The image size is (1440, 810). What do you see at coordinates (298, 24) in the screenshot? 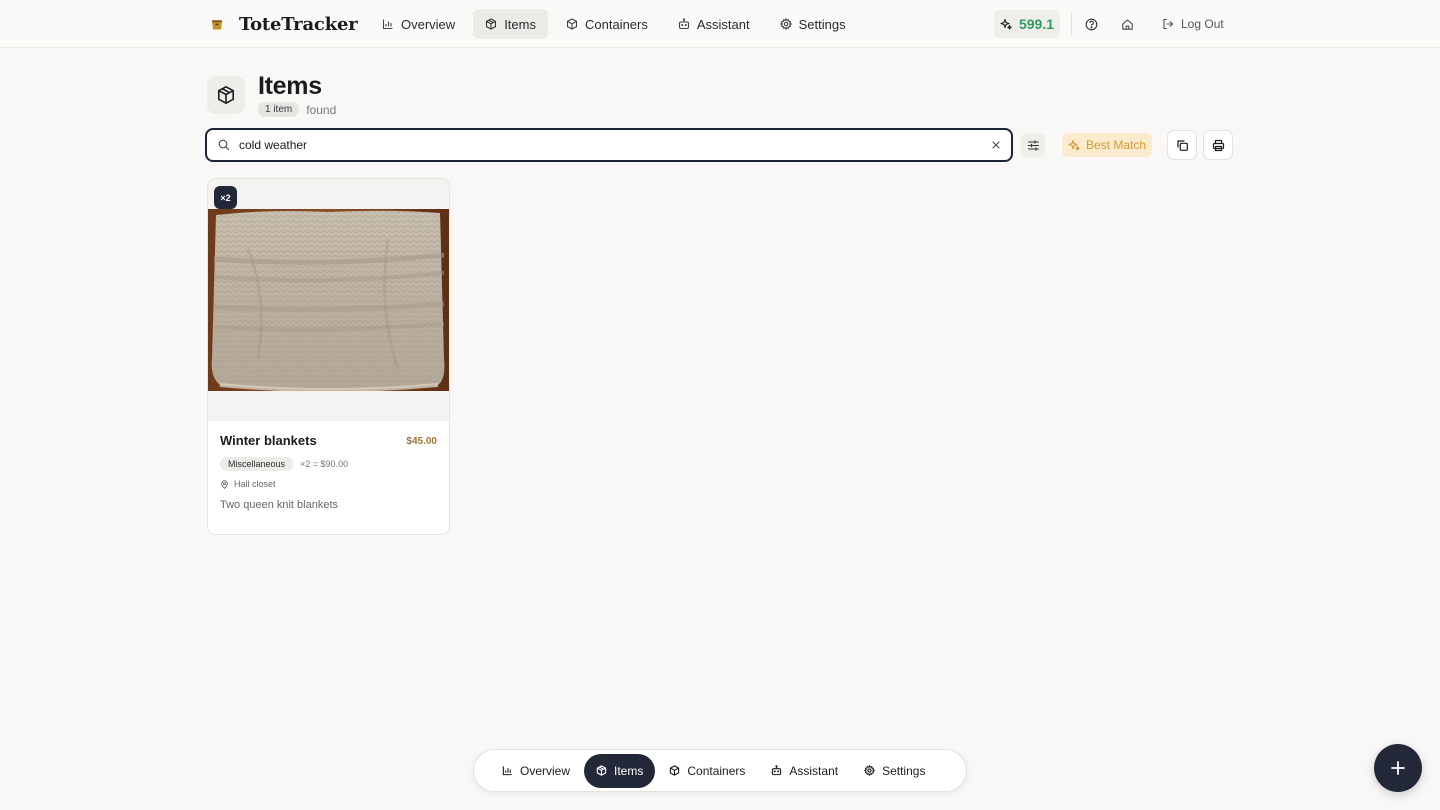
I see `app-name: ToteTracker` at bounding box center [298, 24].